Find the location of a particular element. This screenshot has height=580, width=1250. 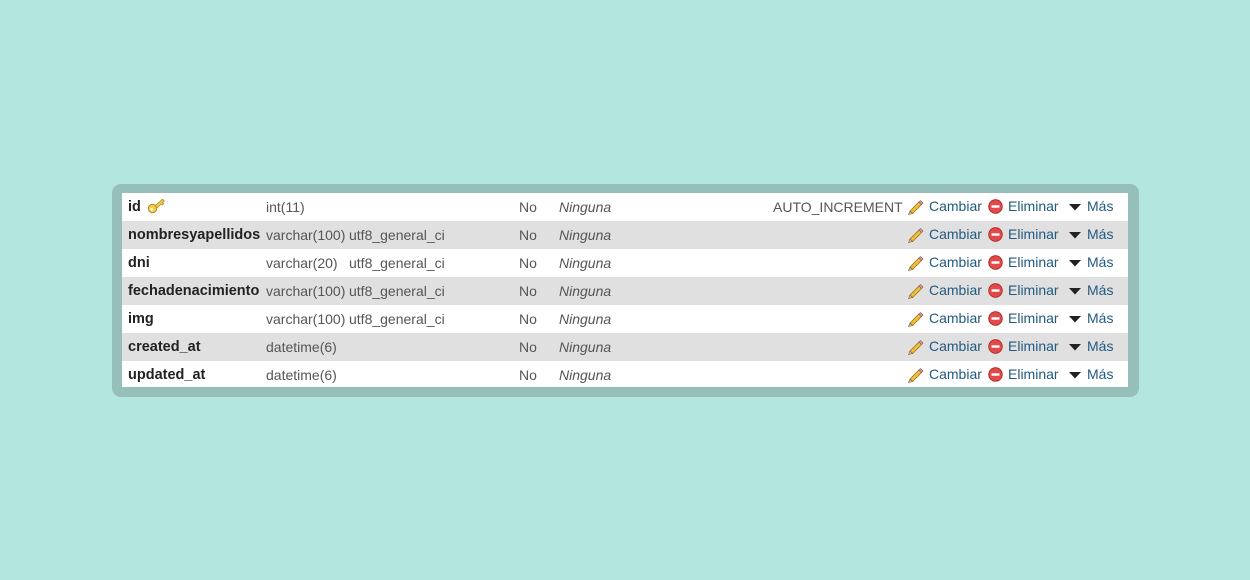

column-name-text: dni is located at coordinates (139, 263).